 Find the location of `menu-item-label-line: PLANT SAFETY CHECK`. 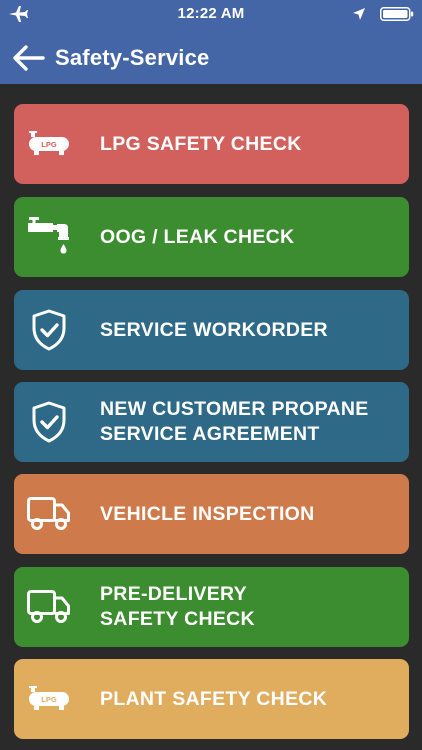

menu-item-label-line: PLANT SAFETY CHECK is located at coordinates (214, 698).